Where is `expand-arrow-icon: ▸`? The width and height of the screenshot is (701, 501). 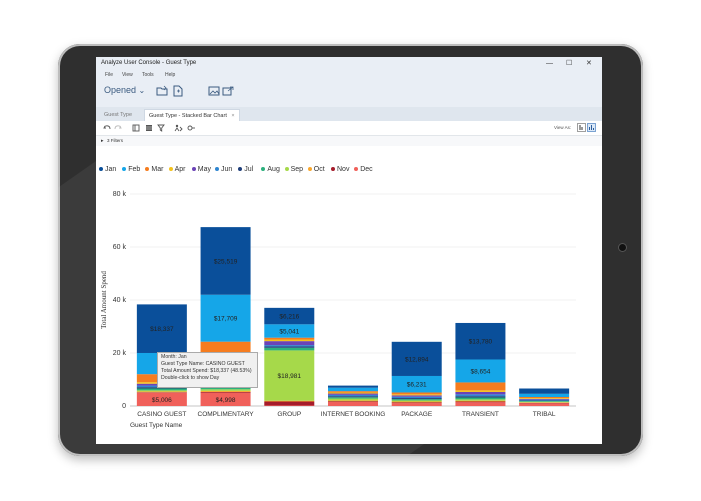
expand-arrow-icon: ▸ is located at coordinates (102, 141).